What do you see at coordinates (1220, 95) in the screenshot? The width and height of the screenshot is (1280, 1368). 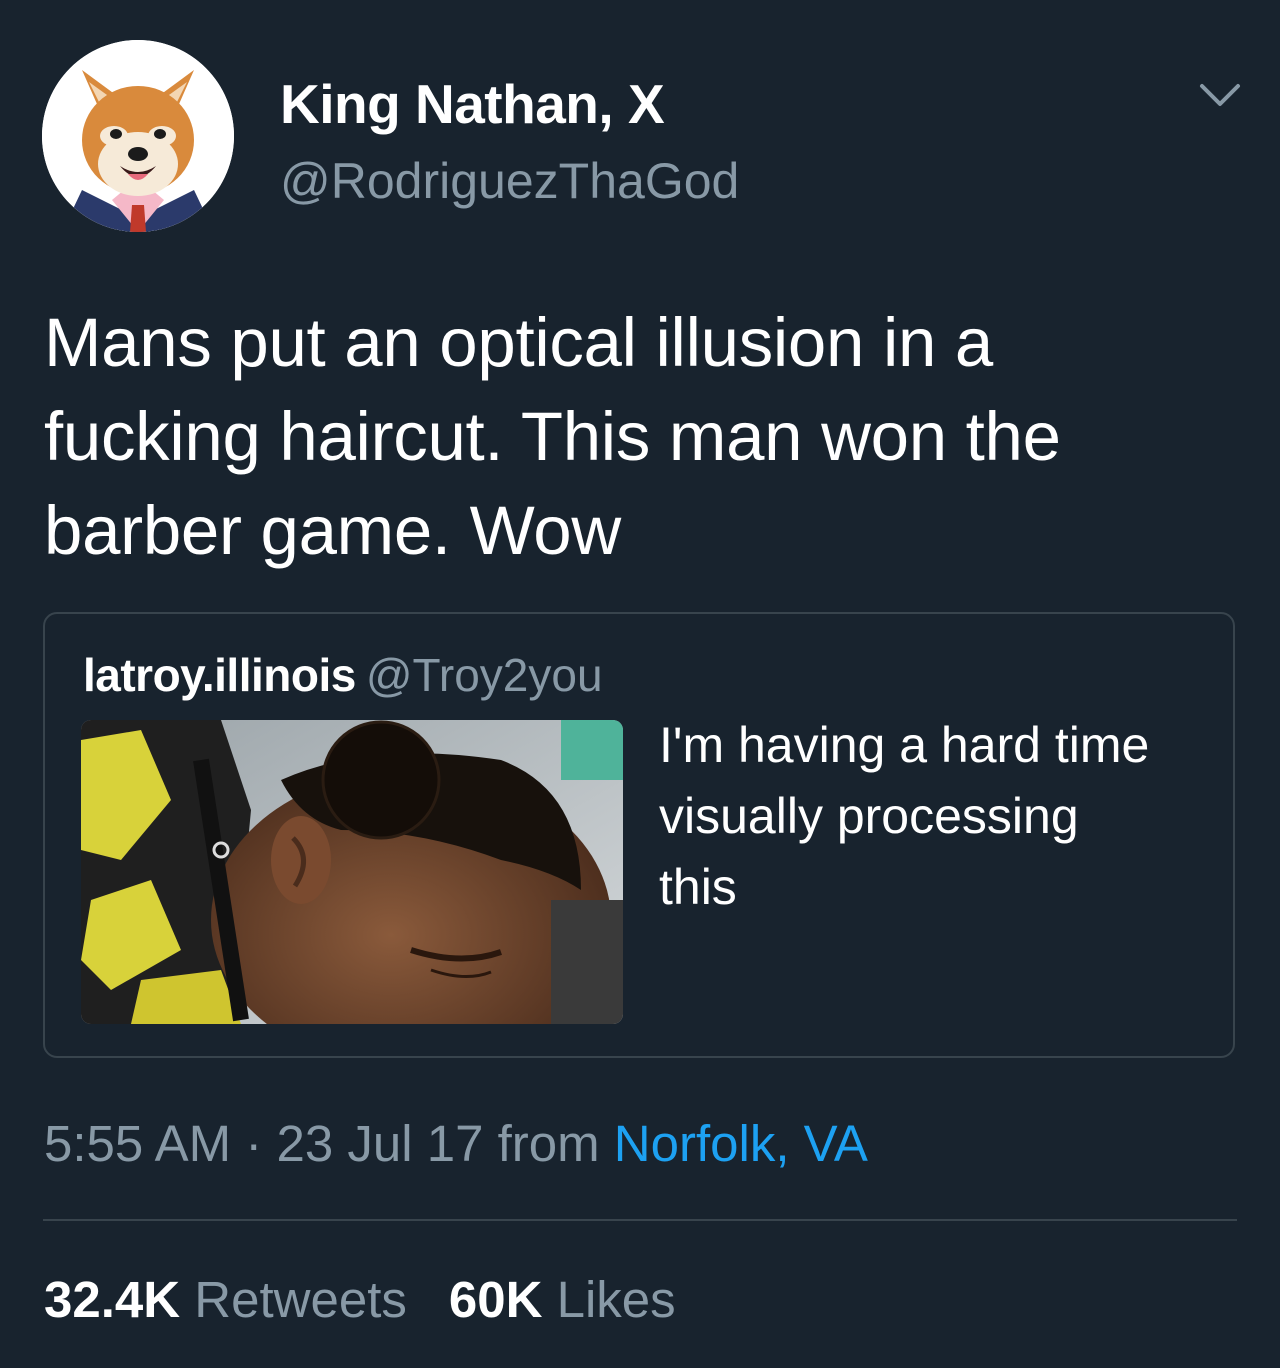 I see `chevron-down-icon` at bounding box center [1220, 95].